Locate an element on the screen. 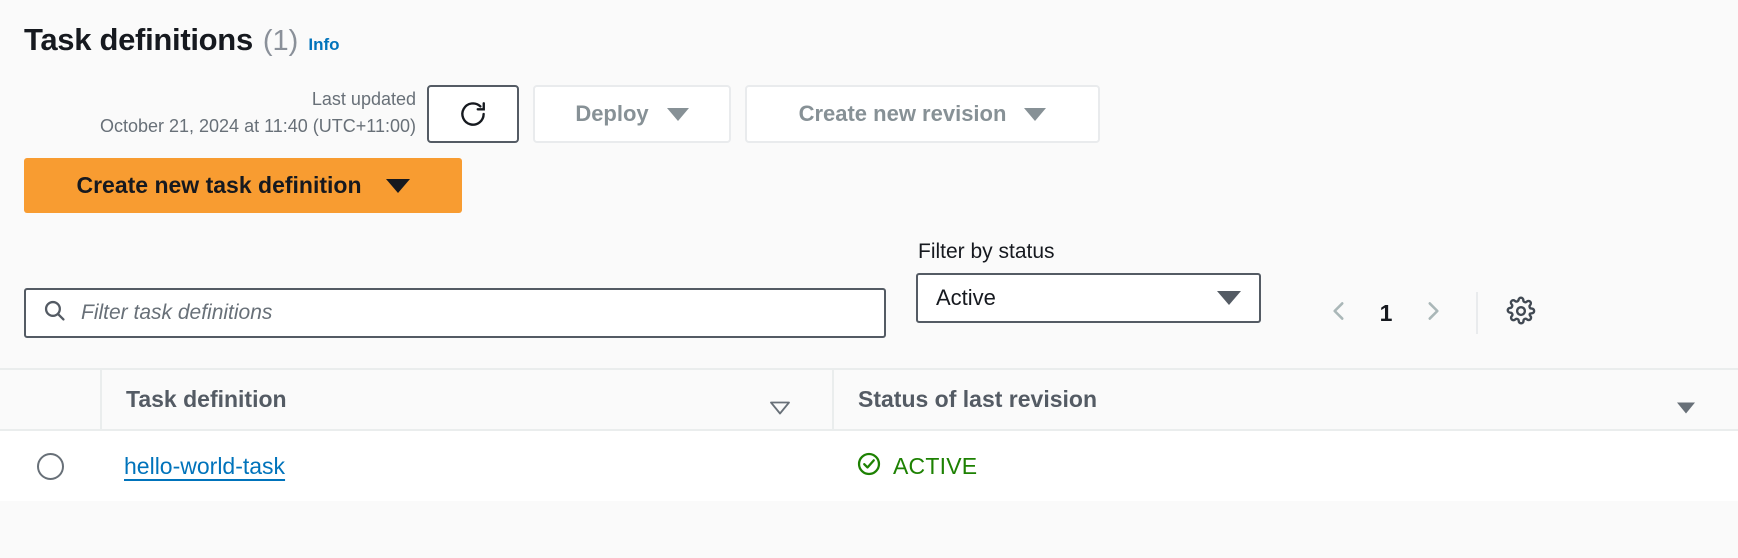  status-filter-group: Filter by status Active is located at coordinates (1088, 281).